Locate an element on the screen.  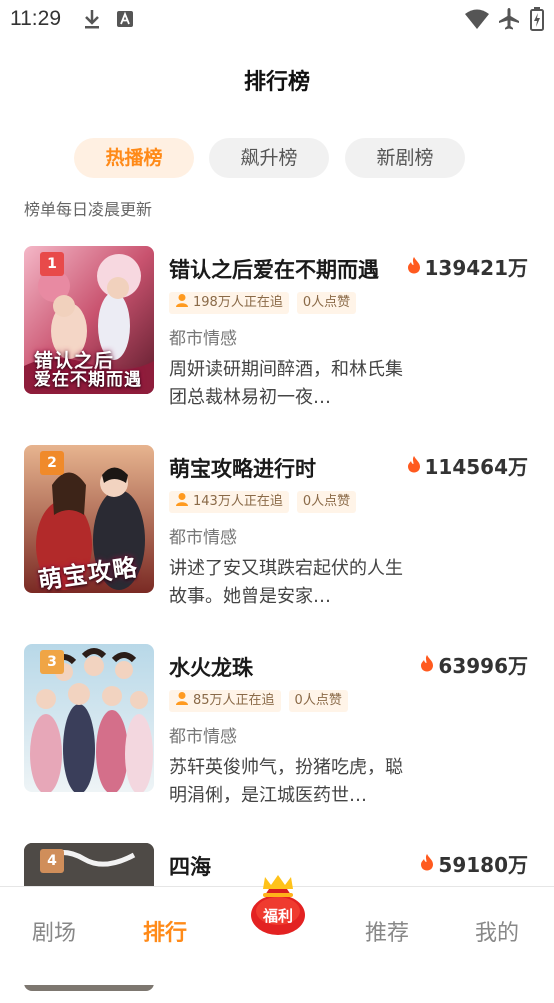
heat-value: 59180万 is located at coordinates (474, 863).